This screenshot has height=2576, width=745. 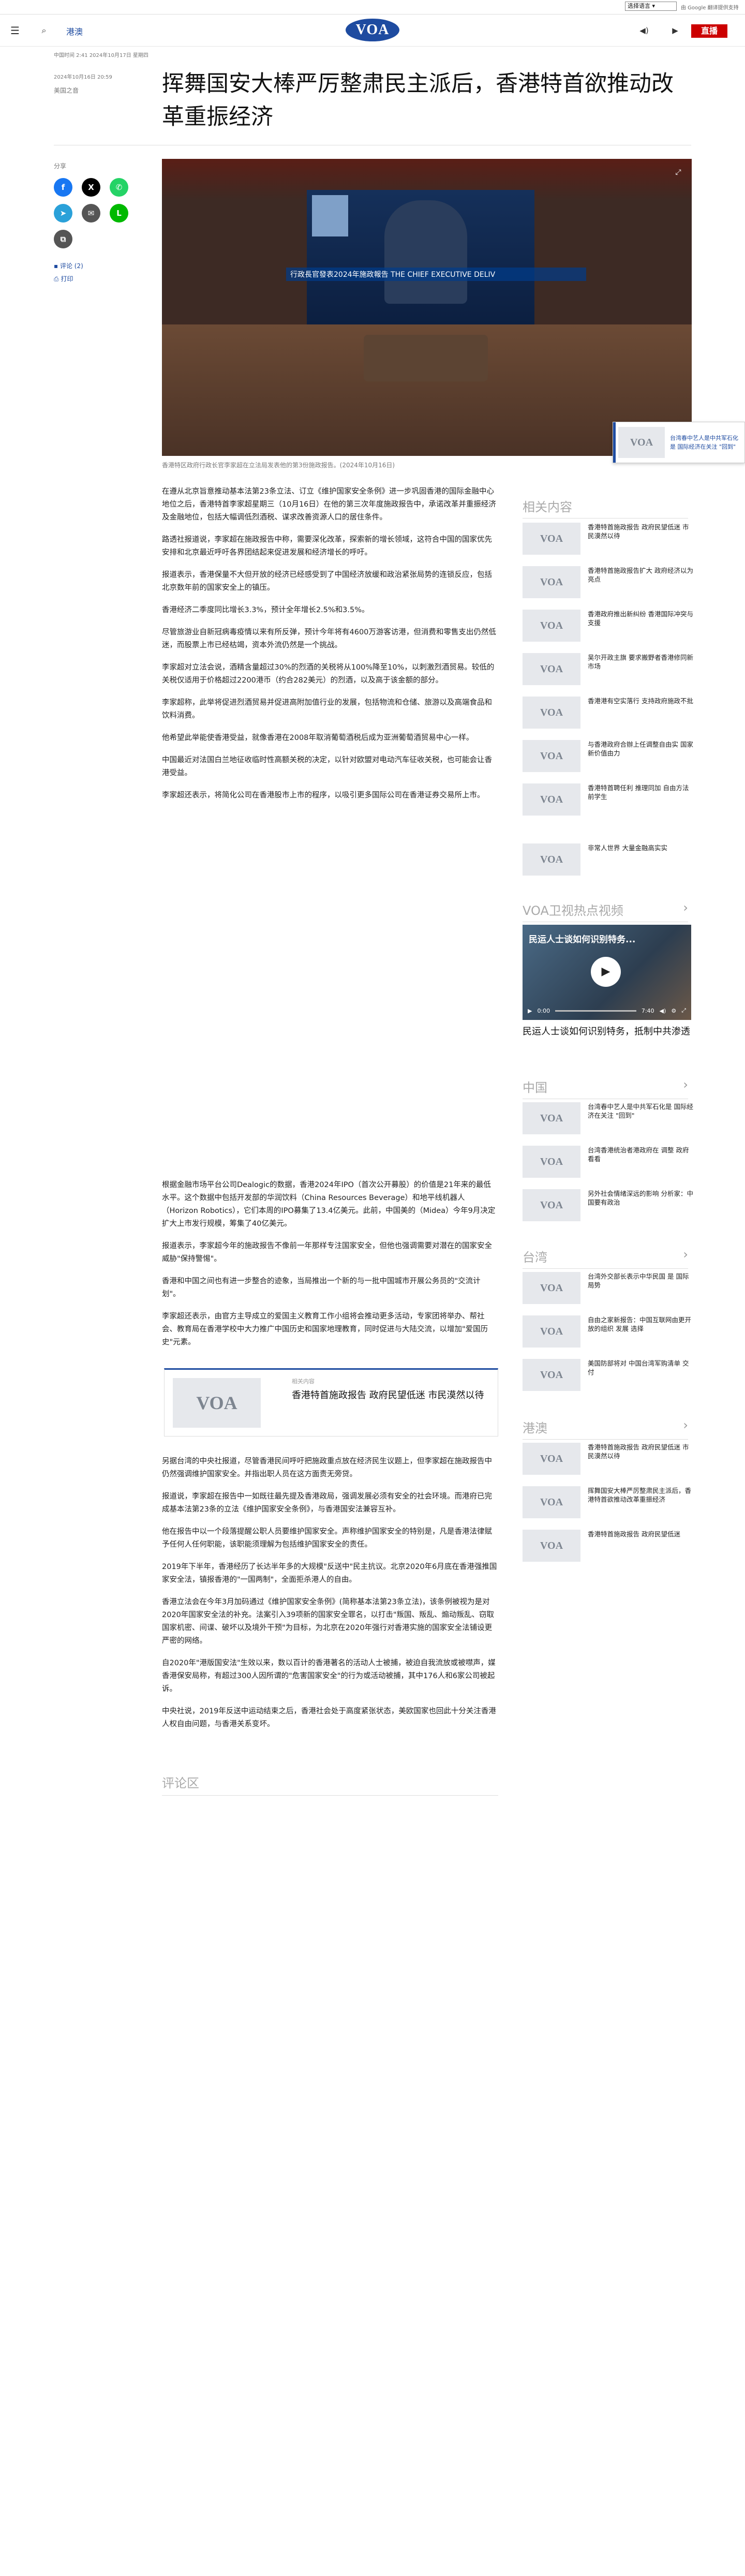 What do you see at coordinates (119, 187) in the screenshot?
I see `whatsapp-icon: ✆` at bounding box center [119, 187].